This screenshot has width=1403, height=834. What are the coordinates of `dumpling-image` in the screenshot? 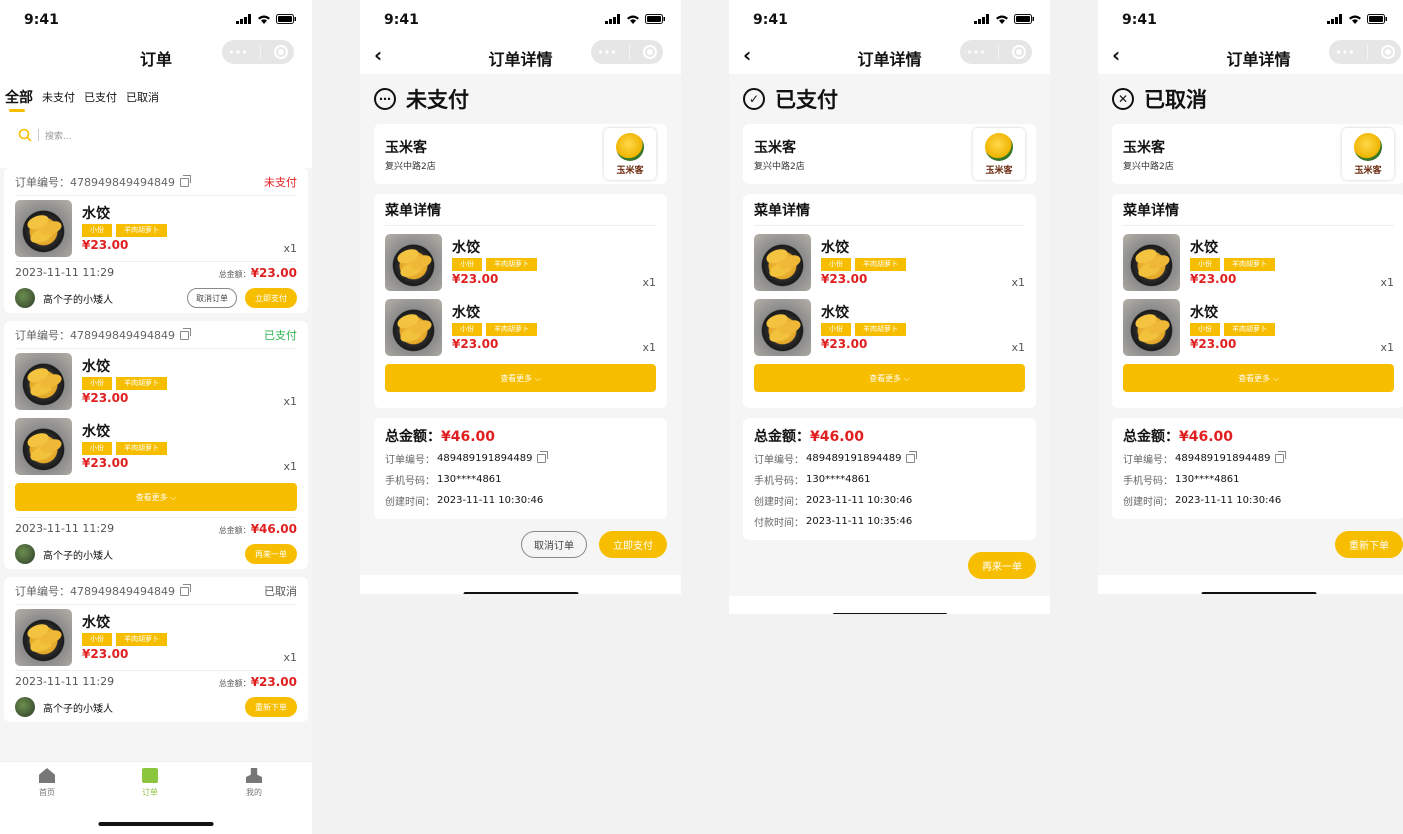 It's located at (43, 228).